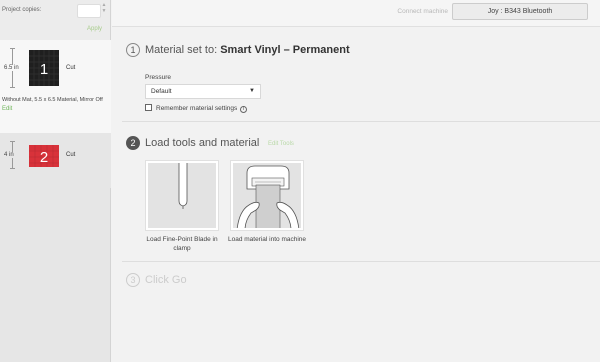 The image size is (600, 362). Describe the element at coordinates (281, 144) in the screenshot. I see `edit-tools-link: Edit Tools` at that location.